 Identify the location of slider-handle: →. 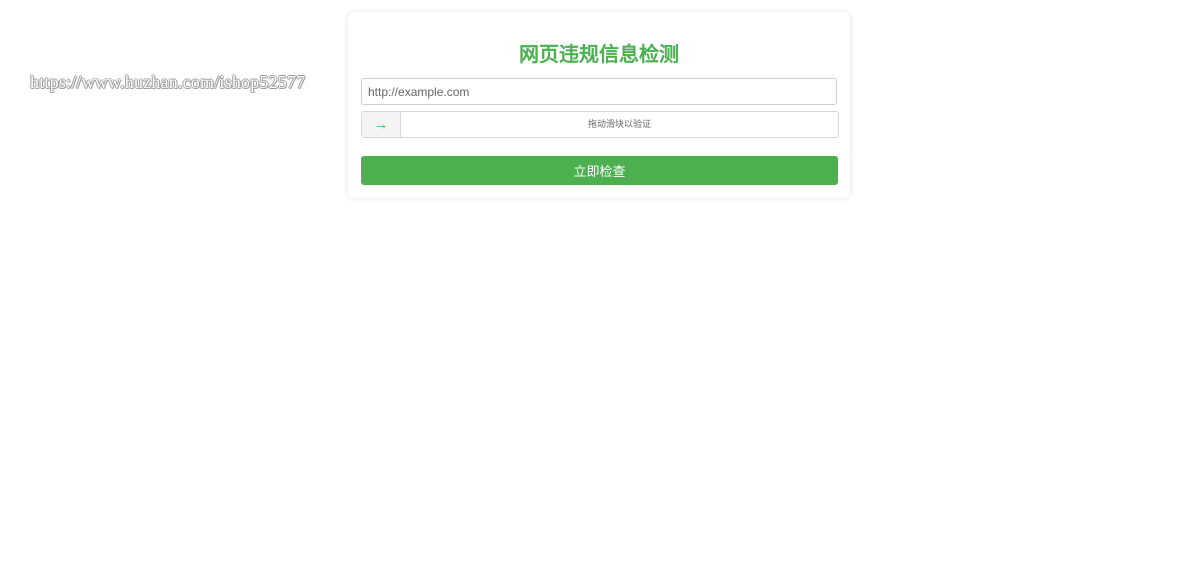
(381, 124).